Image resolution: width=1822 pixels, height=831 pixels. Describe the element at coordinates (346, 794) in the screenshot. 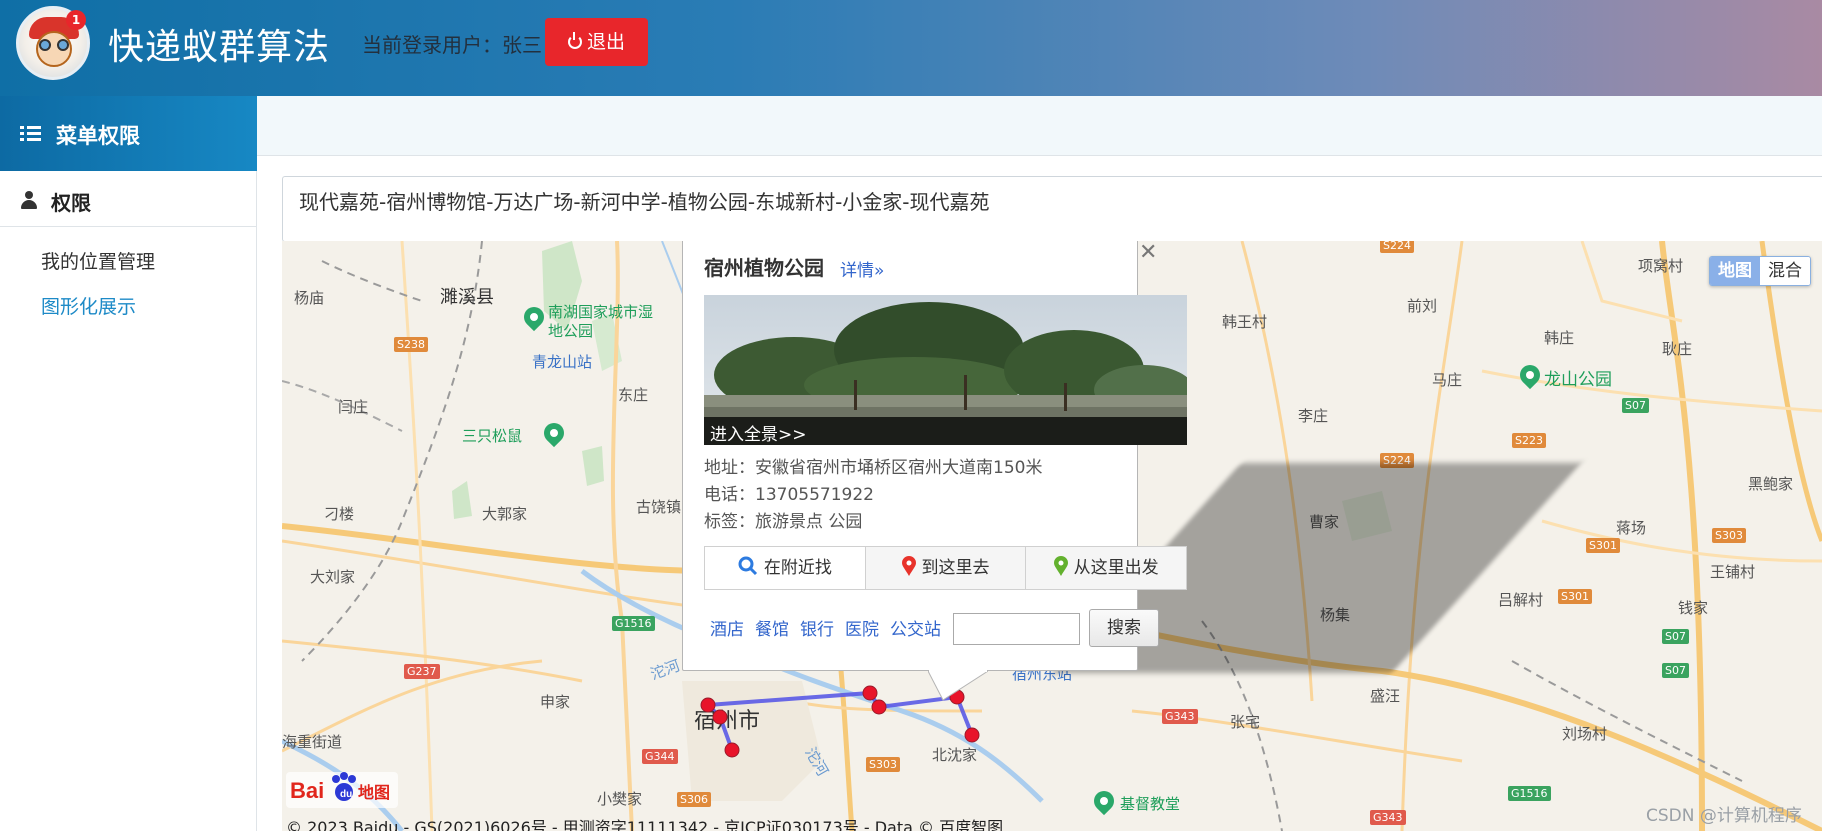

I see `svg-text: du` at that location.